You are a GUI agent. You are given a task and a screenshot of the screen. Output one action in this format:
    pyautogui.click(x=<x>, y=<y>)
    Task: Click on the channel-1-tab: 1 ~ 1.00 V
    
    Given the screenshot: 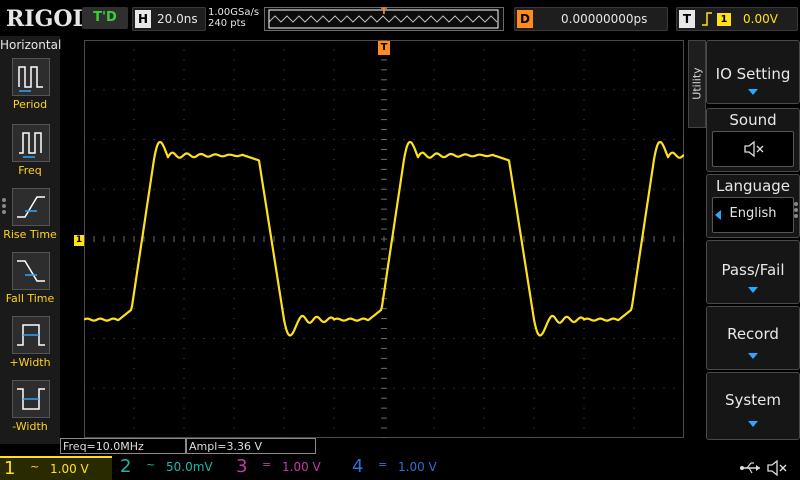 What is the action you would take?
    pyautogui.click(x=56, y=468)
    